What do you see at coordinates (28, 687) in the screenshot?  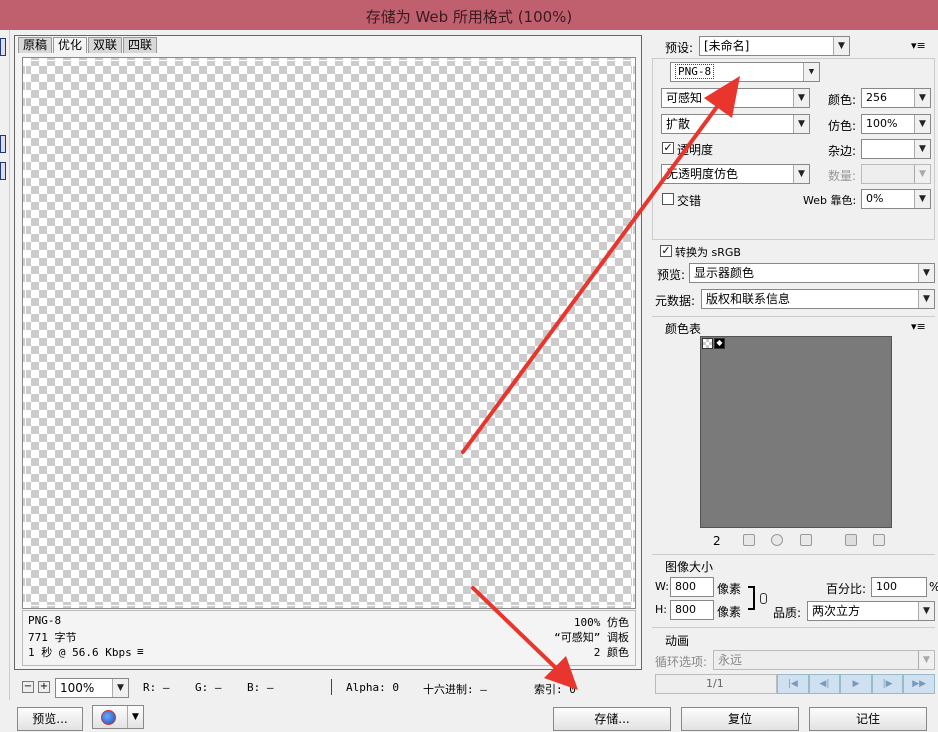 I see `zoom-out-button: −` at bounding box center [28, 687].